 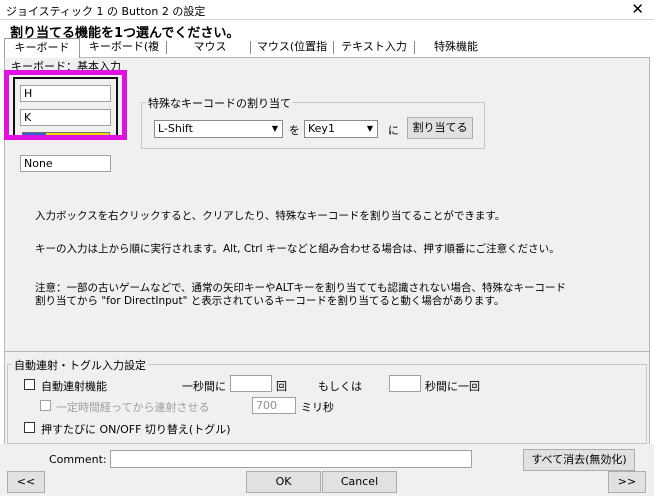 What do you see at coordinates (440, 128) in the screenshot?
I see `assign-button: 割り当てる` at bounding box center [440, 128].